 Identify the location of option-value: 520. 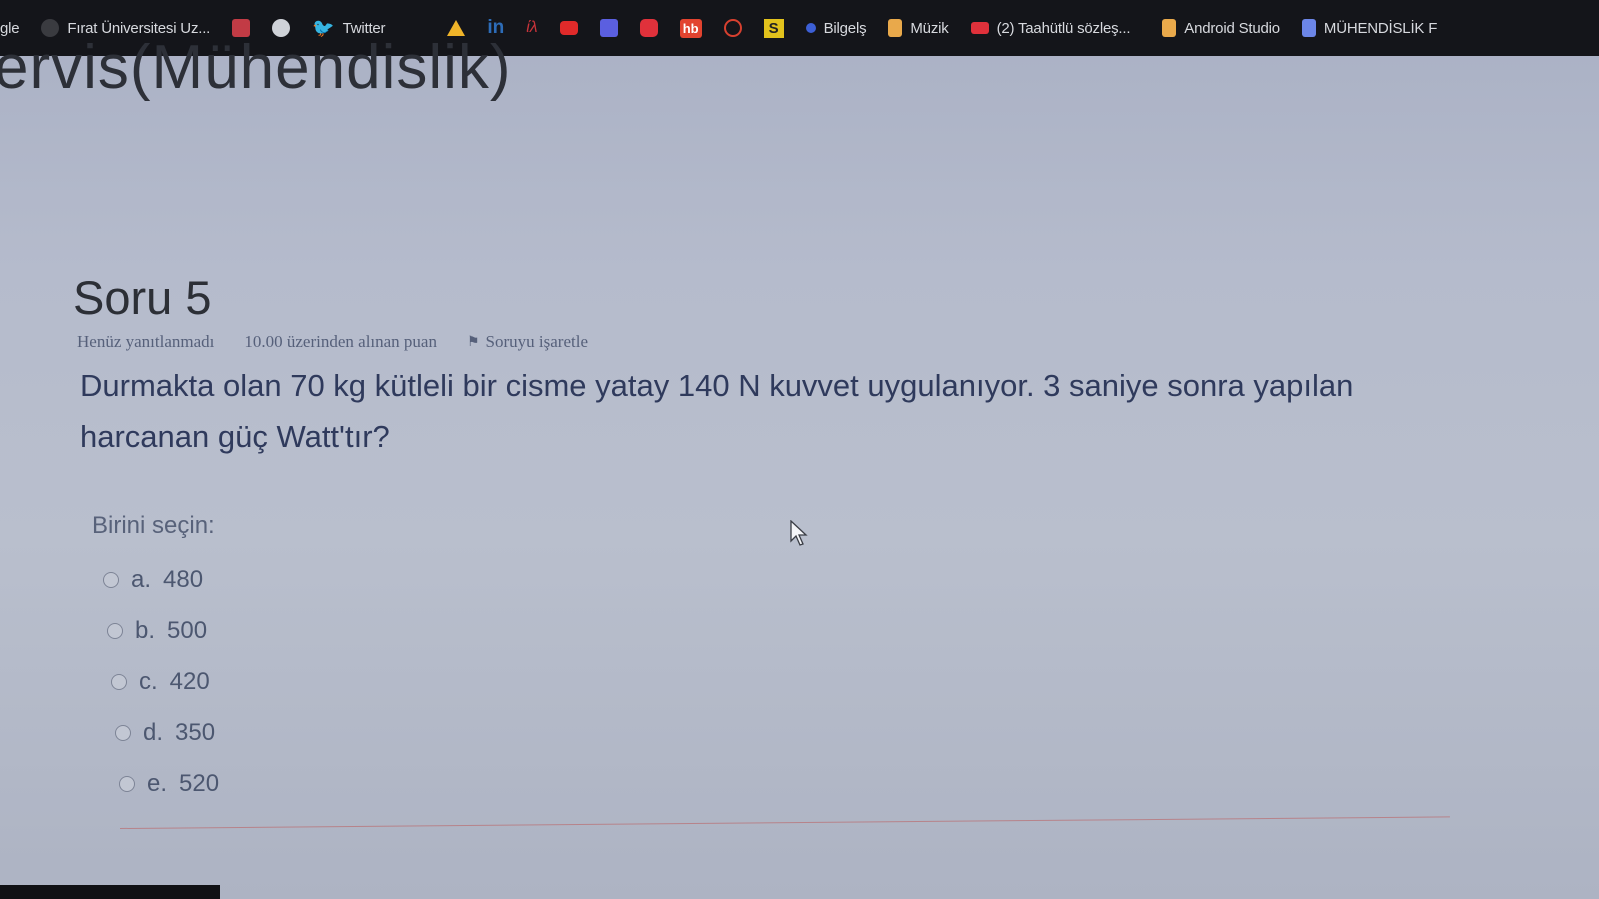
(199, 783).